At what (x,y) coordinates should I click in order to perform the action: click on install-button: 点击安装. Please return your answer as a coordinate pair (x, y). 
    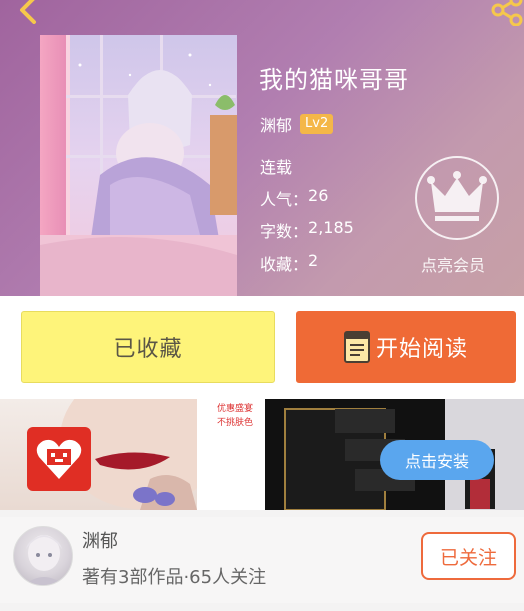
    Looking at the image, I should click on (437, 460).